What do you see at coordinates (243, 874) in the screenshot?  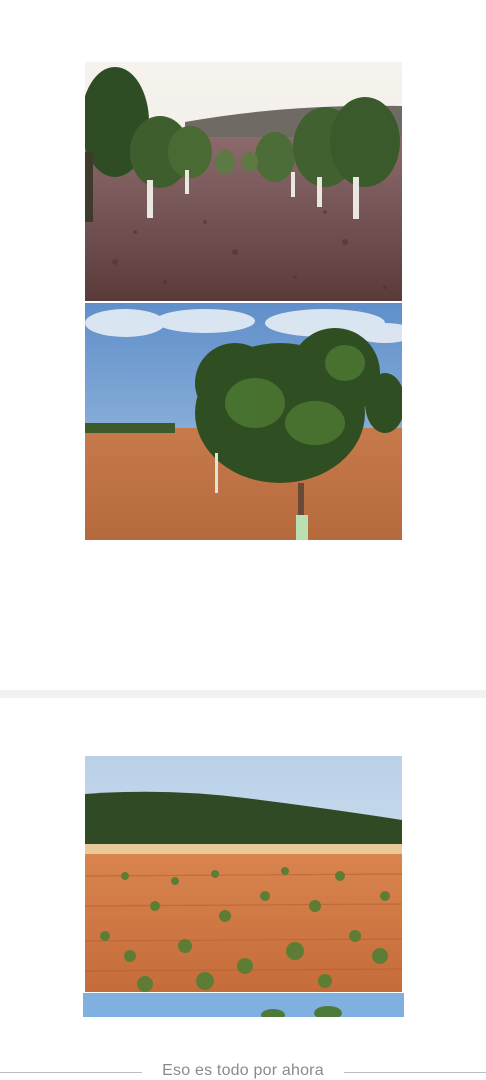 I see `young-orchard-photo` at bounding box center [243, 874].